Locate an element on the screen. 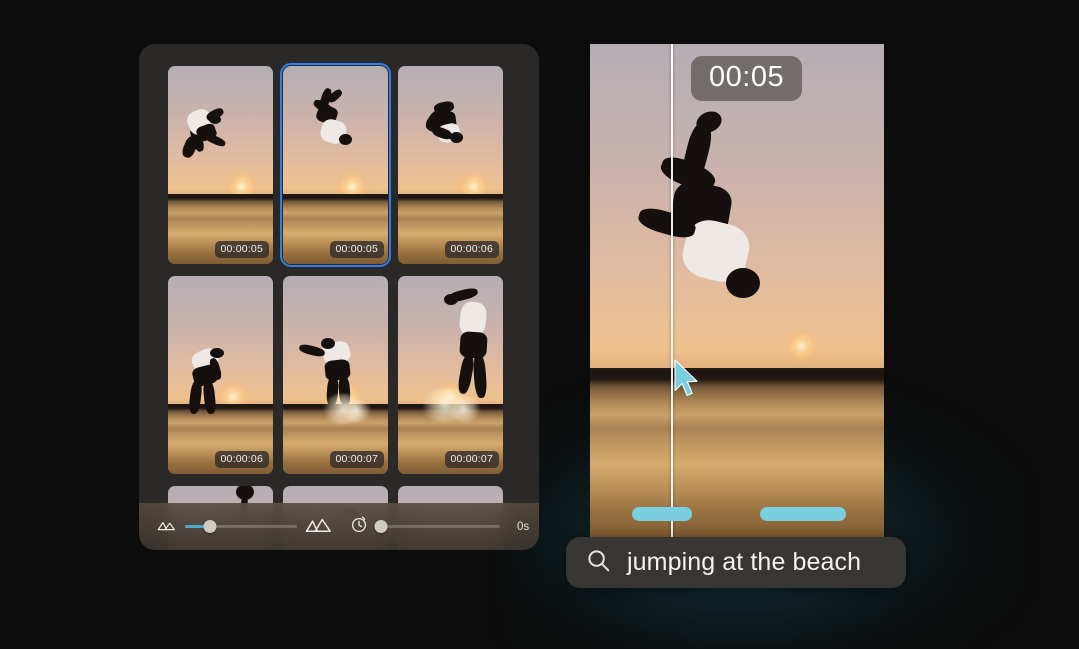 The image size is (1079, 649). thumbnail-item: 00:00:05 is located at coordinates (220, 165).